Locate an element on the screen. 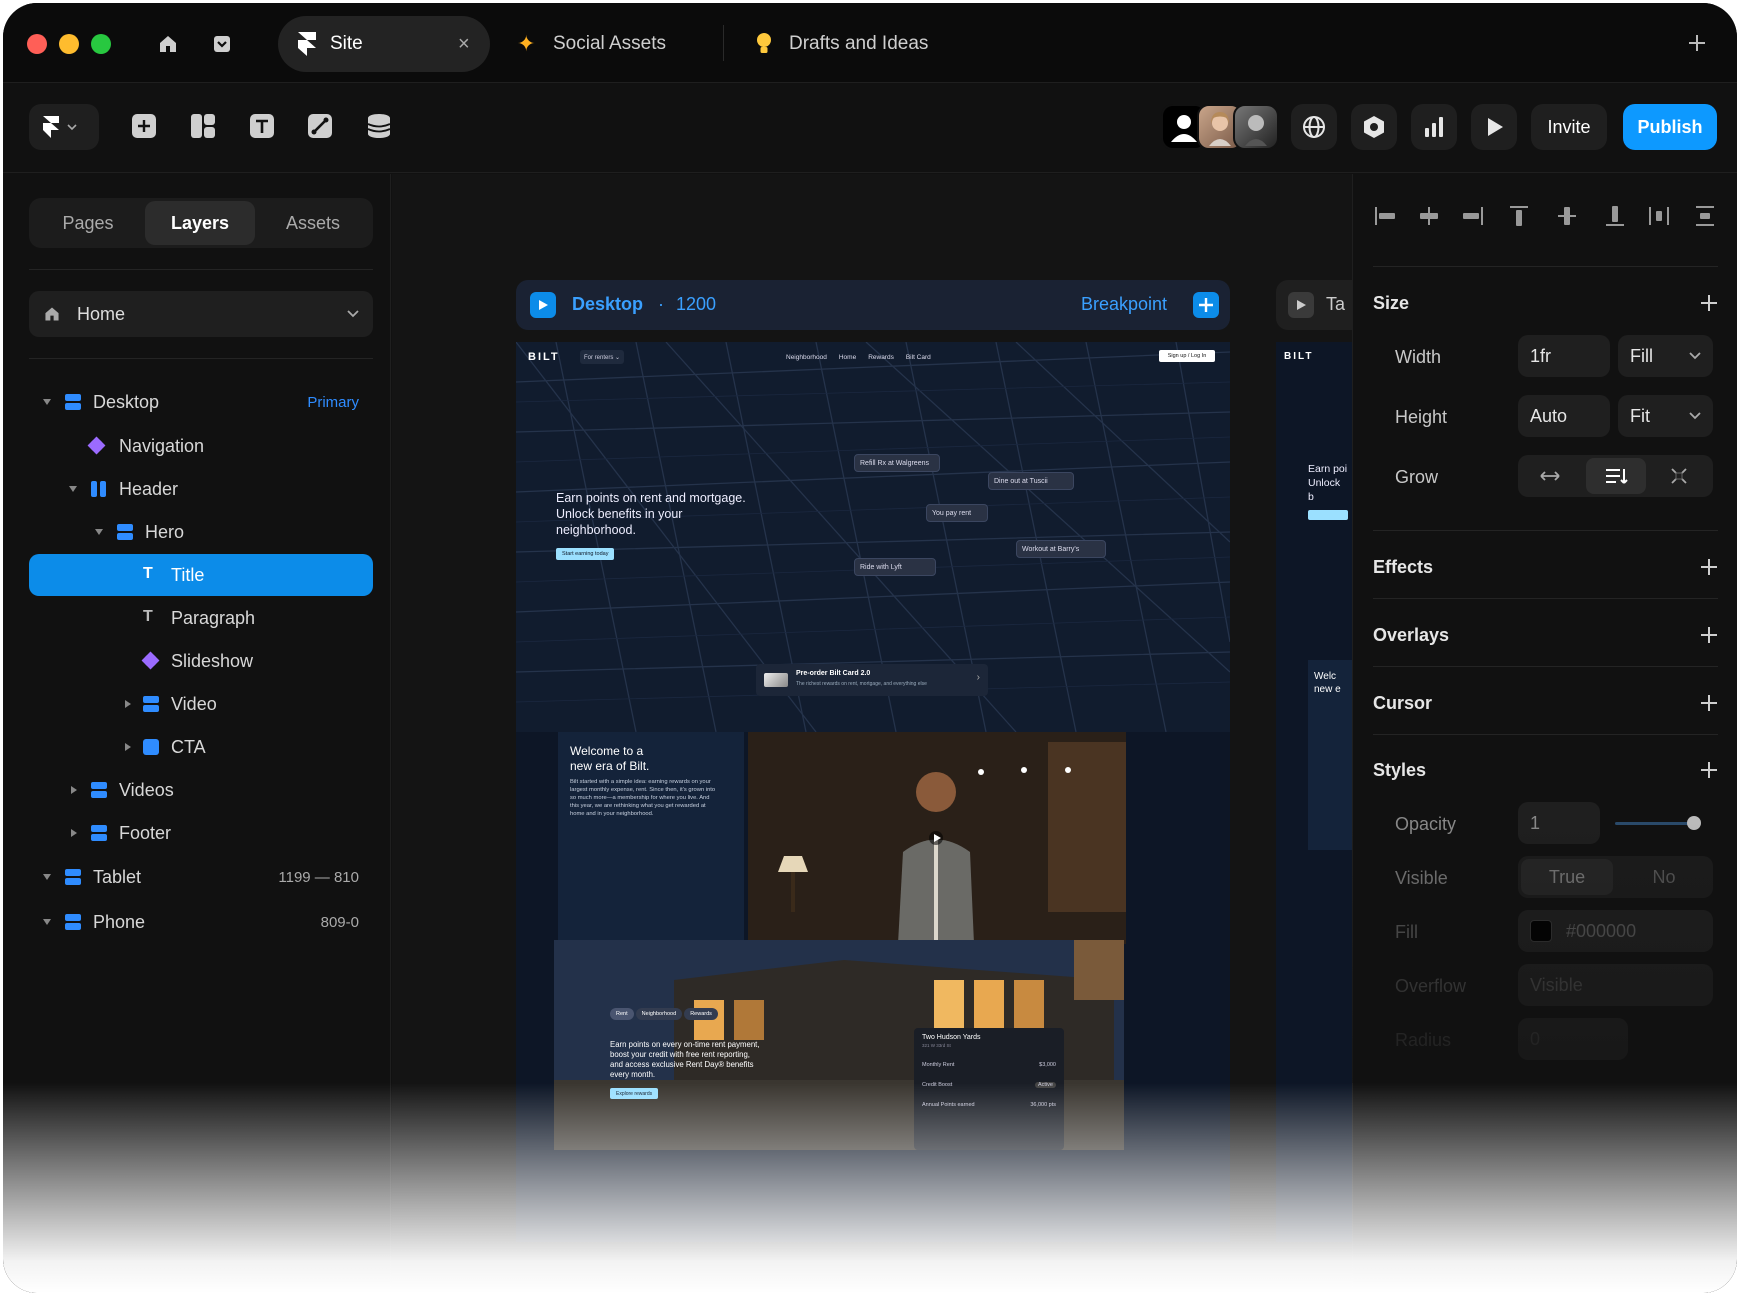  layer-video: Video is located at coordinates (201, 704).